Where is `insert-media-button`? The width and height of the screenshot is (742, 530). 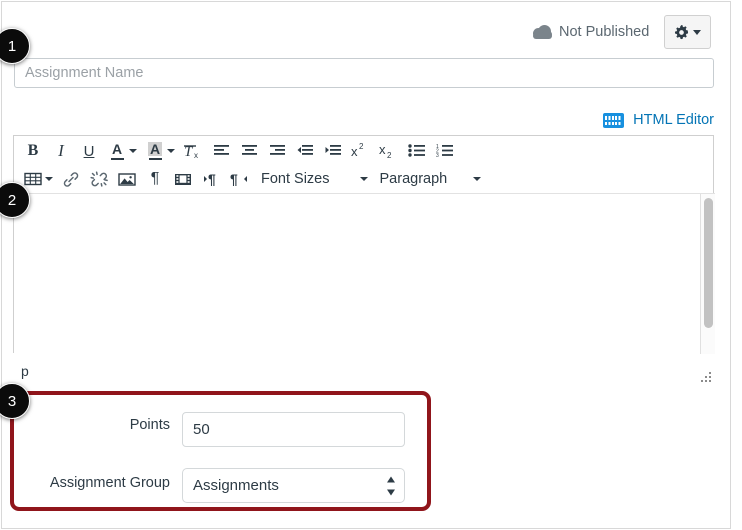
insert-media-button is located at coordinates (183, 179).